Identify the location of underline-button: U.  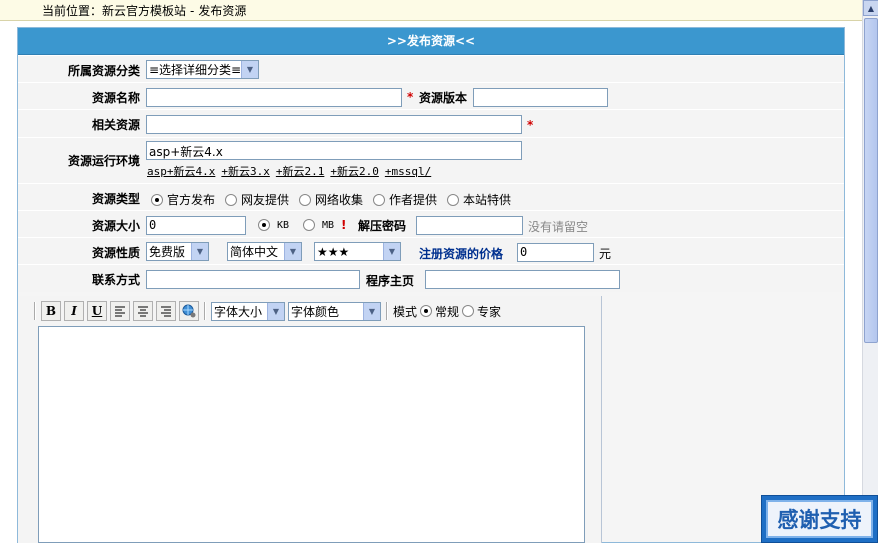
(97, 311).